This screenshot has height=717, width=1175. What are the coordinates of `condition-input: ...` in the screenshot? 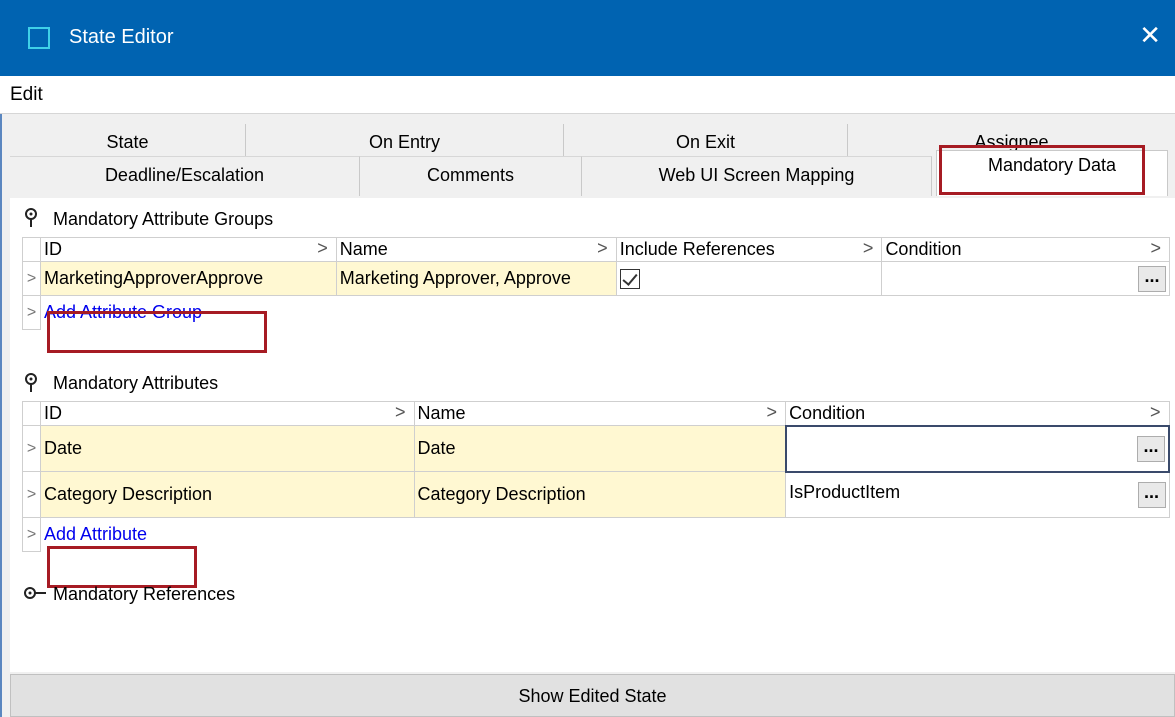 It's located at (977, 448).